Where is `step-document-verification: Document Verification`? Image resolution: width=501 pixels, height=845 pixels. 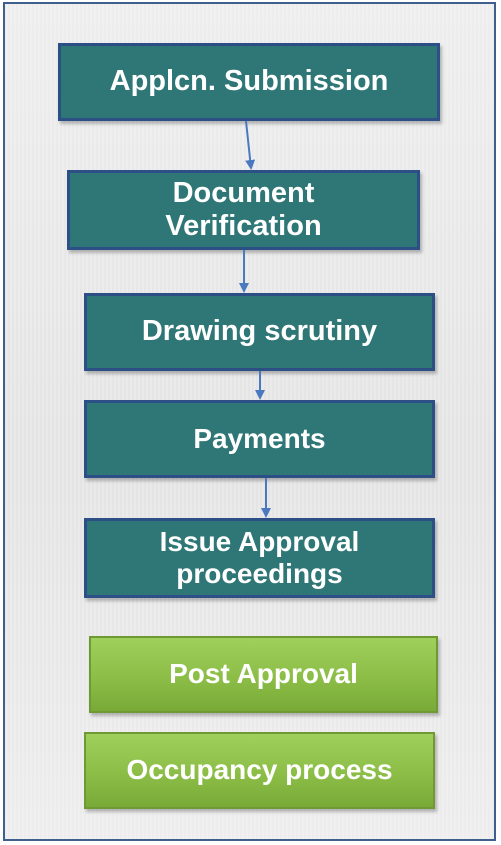
step-document-verification: Document Verification is located at coordinates (243, 210).